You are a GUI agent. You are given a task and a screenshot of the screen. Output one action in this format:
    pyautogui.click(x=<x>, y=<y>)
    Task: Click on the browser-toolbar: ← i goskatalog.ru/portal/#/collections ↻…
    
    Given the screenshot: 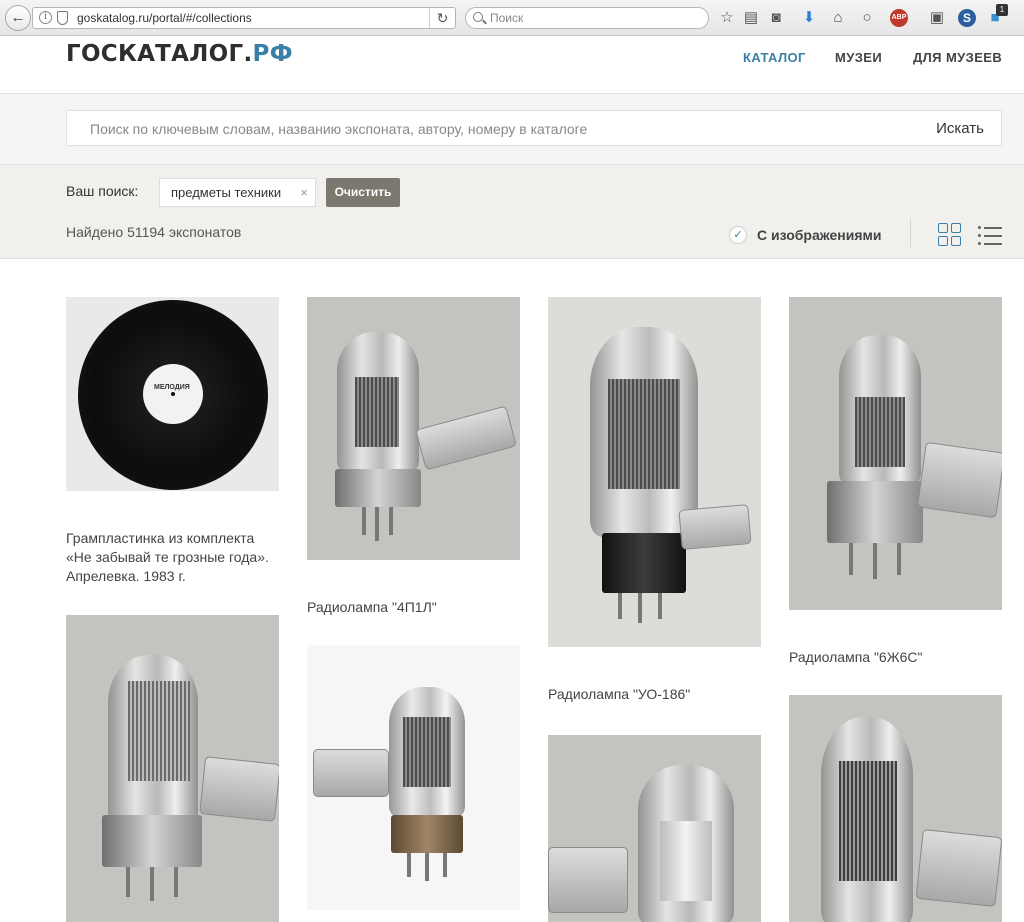 What is the action you would take?
    pyautogui.click(x=512, y=18)
    